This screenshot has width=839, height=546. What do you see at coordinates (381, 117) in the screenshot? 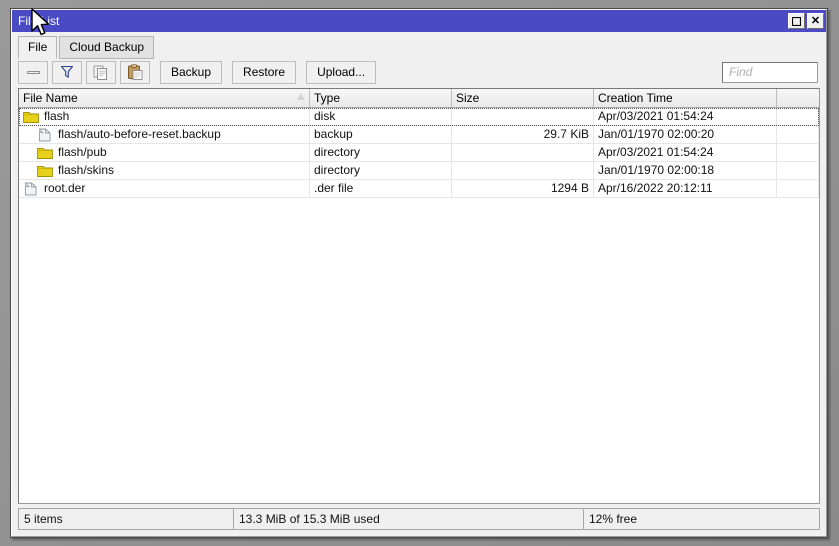
I see `cell-type: disk` at bounding box center [381, 117].